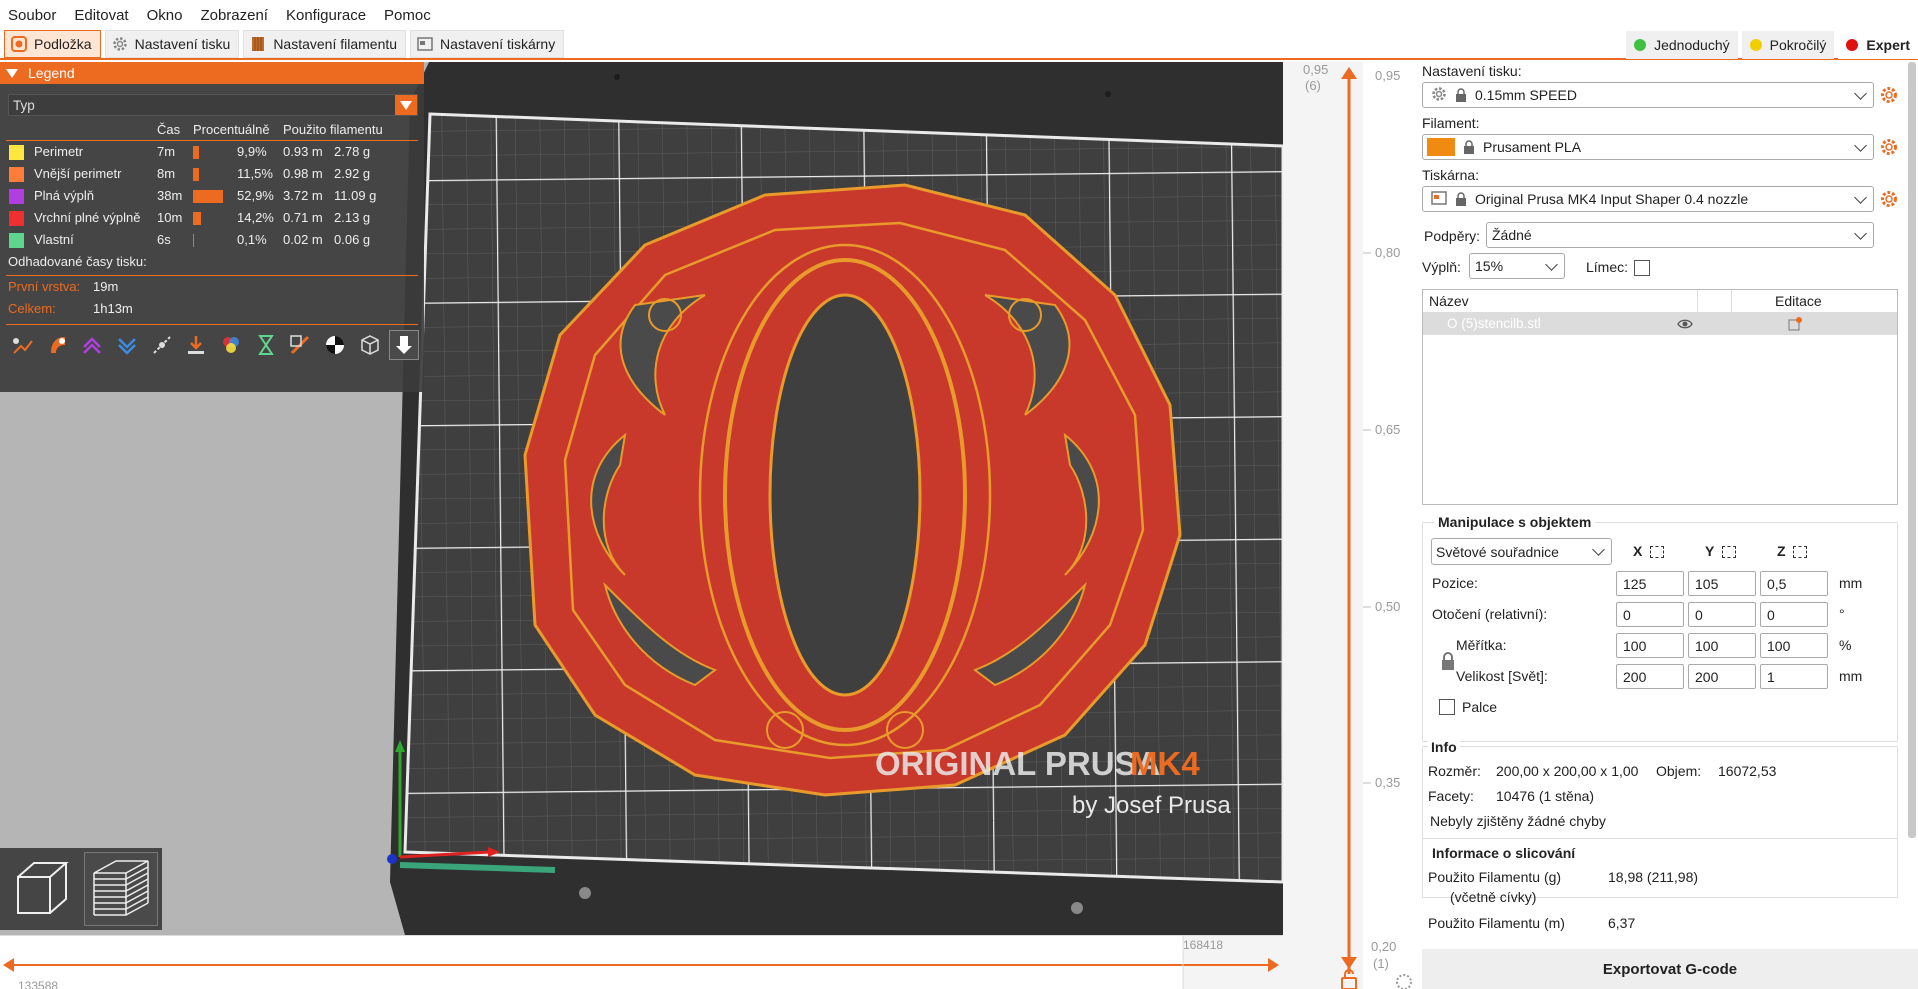 The width and height of the screenshot is (1918, 989). I want to click on travel-icon, so click(23, 345).